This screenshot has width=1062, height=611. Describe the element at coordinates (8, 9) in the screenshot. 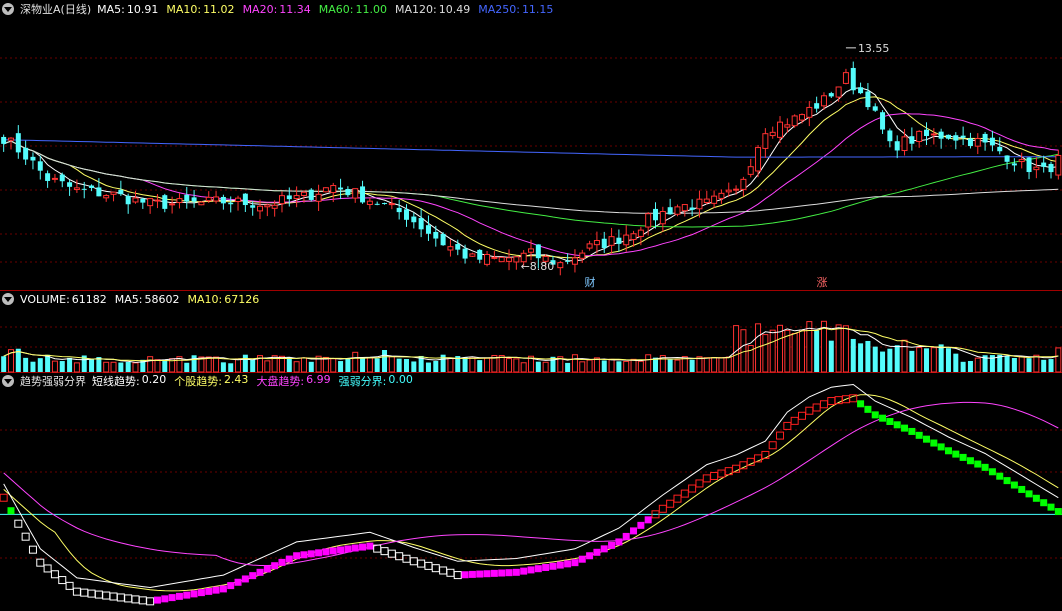

I see `price-panel-toggle-icon` at that location.